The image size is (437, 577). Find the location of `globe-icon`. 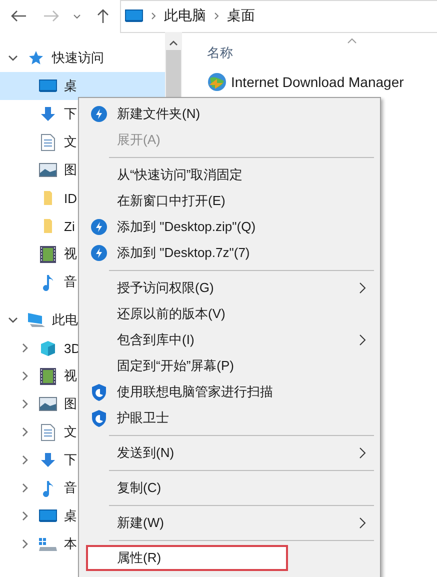

globe-icon is located at coordinates (217, 82).